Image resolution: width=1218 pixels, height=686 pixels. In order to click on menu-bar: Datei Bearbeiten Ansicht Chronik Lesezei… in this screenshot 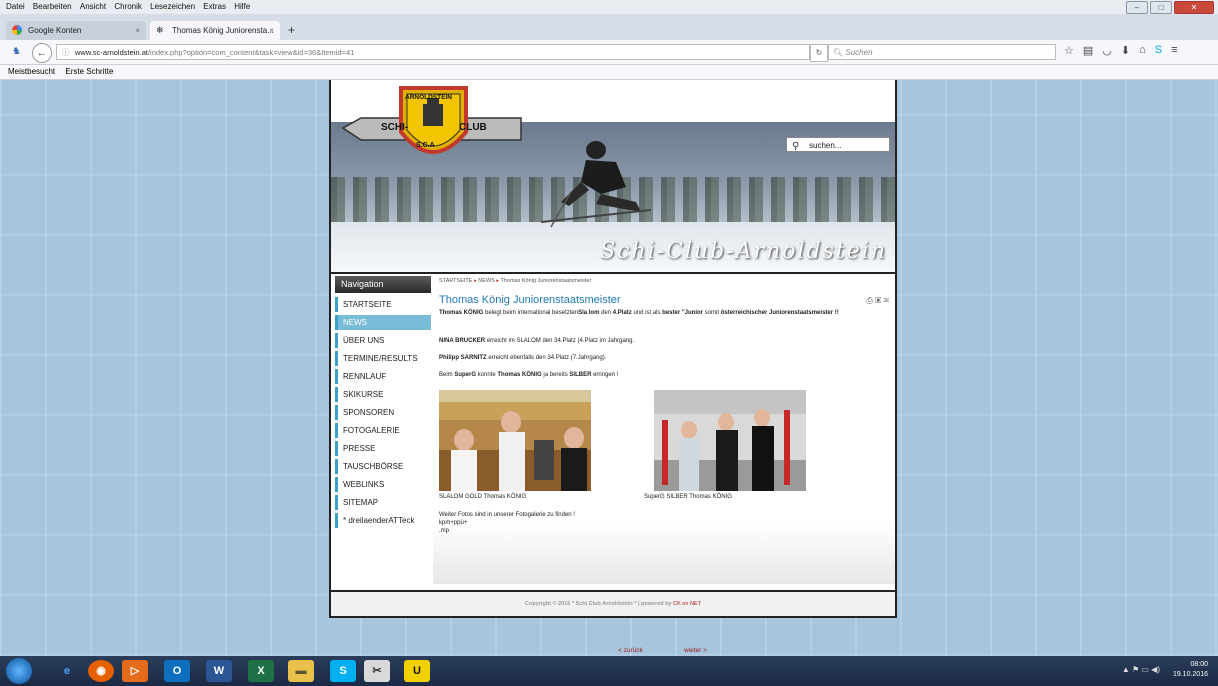, I will do `click(609, 7)`.